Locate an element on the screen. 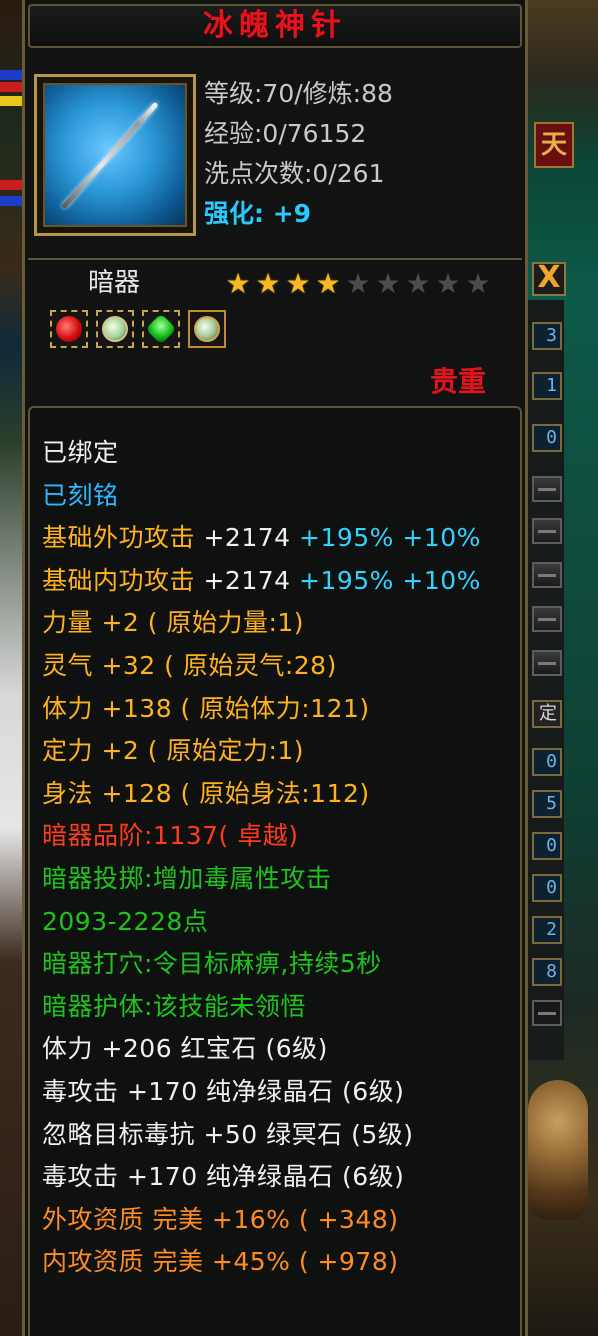 The image size is (598, 1336). side-value: 3 is located at coordinates (547, 336).